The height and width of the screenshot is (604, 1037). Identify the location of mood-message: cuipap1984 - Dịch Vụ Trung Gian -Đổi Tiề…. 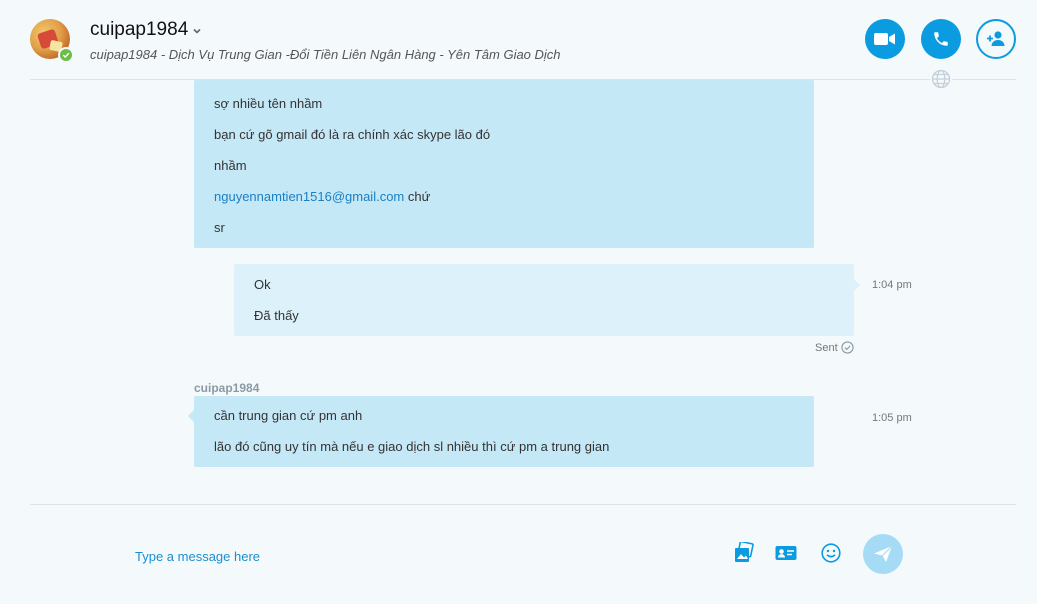
(325, 54).